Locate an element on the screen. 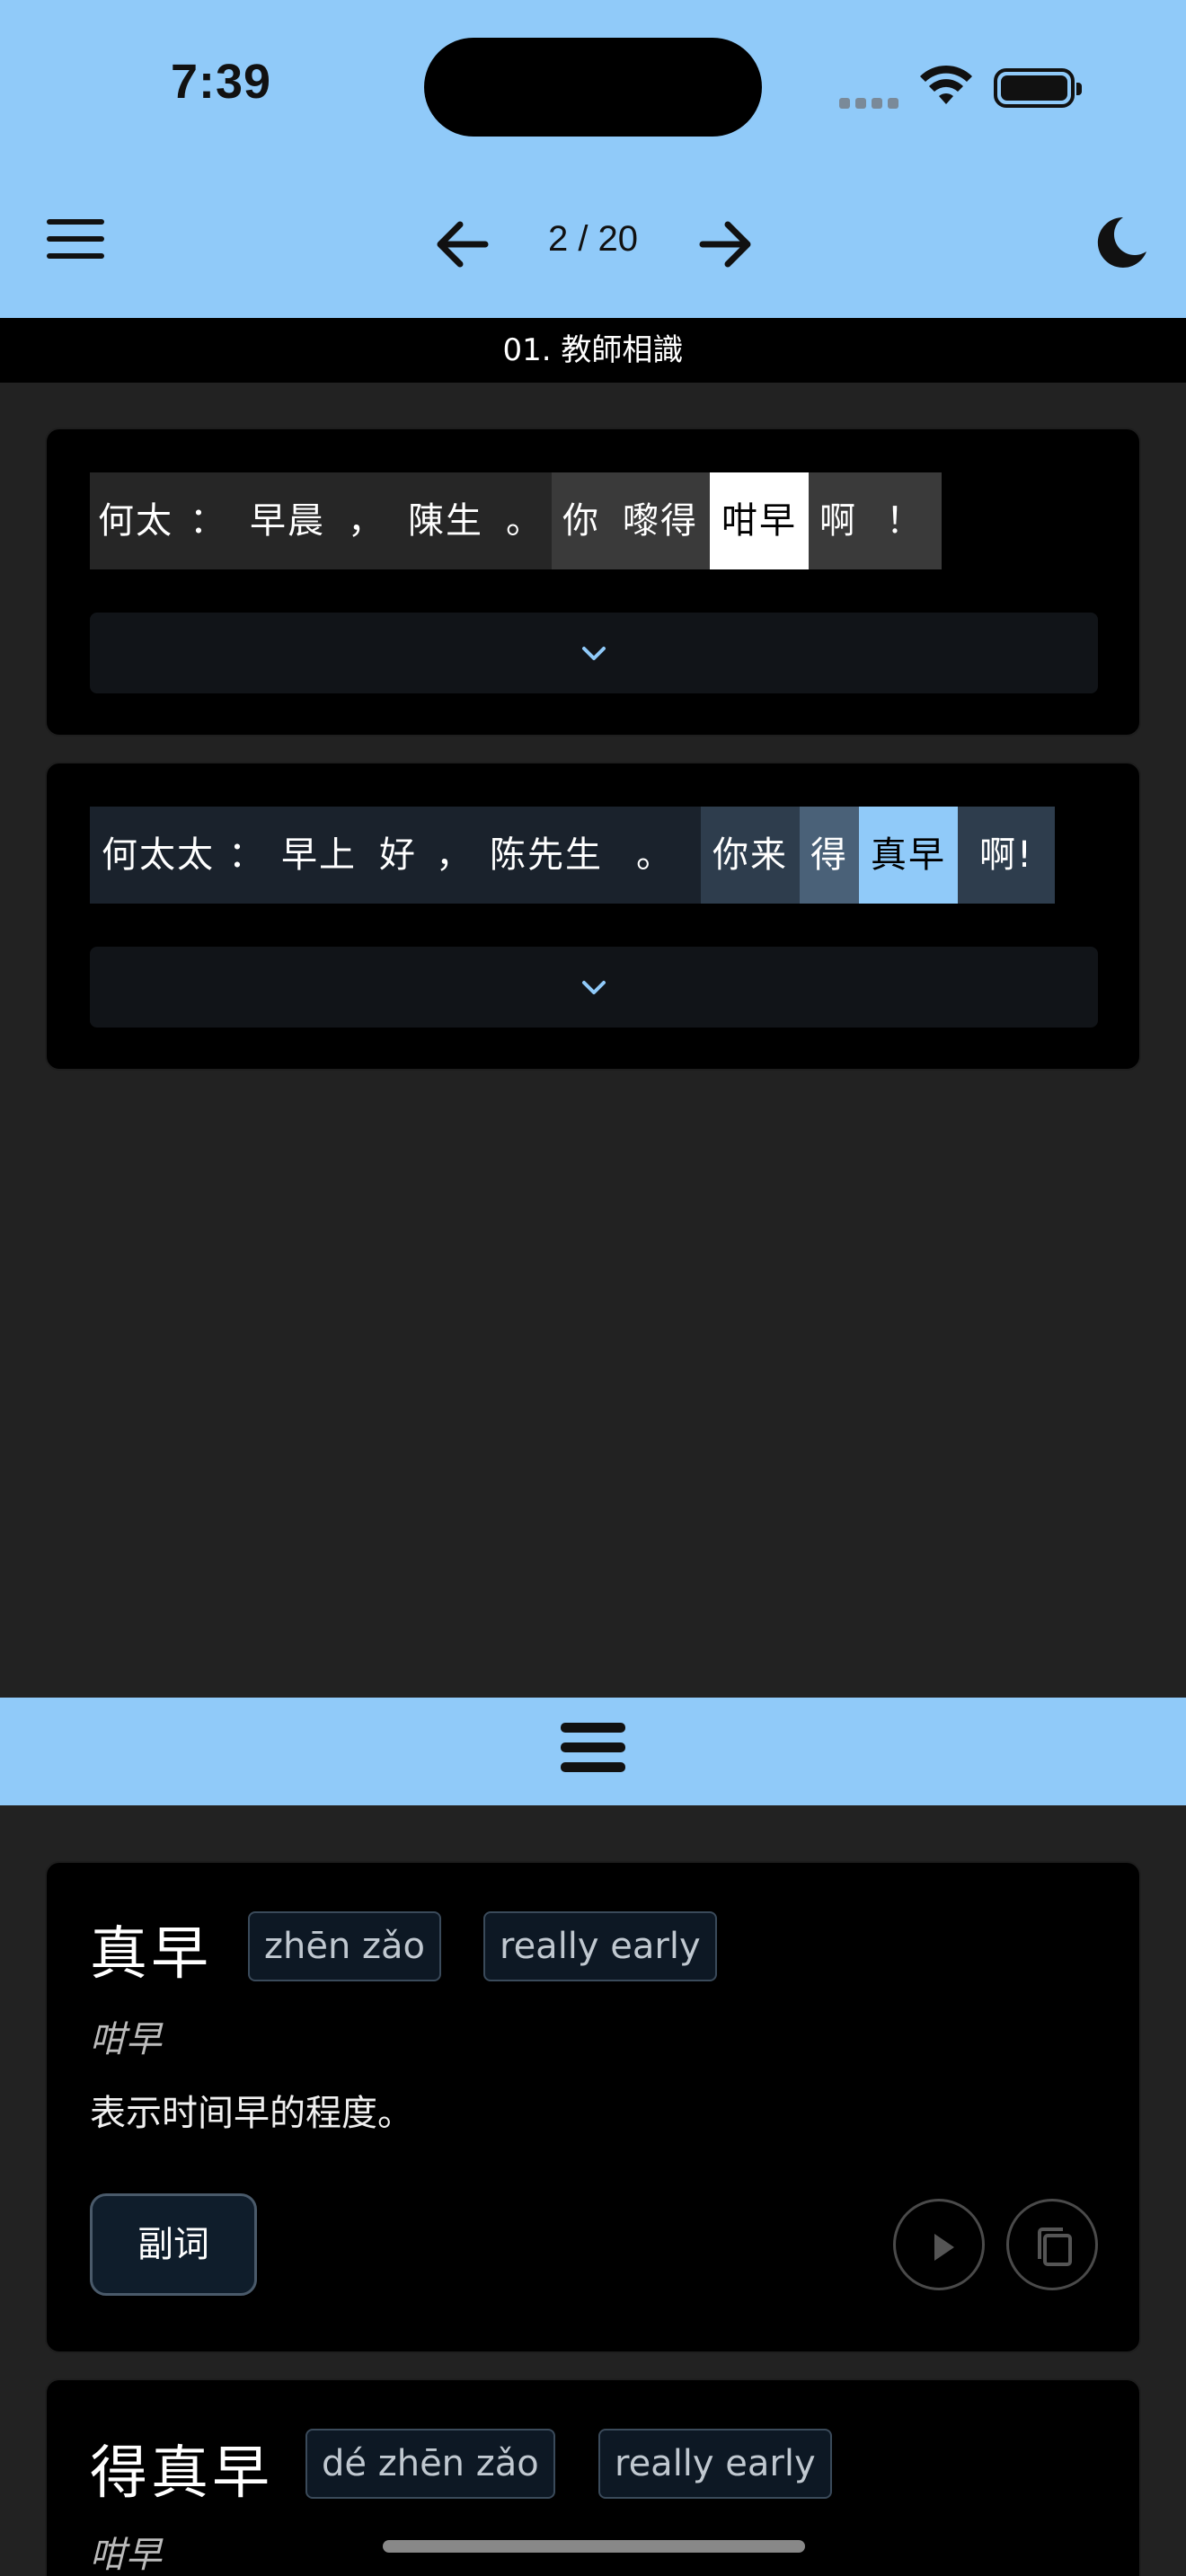  battery-icon is located at coordinates (1038, 88).